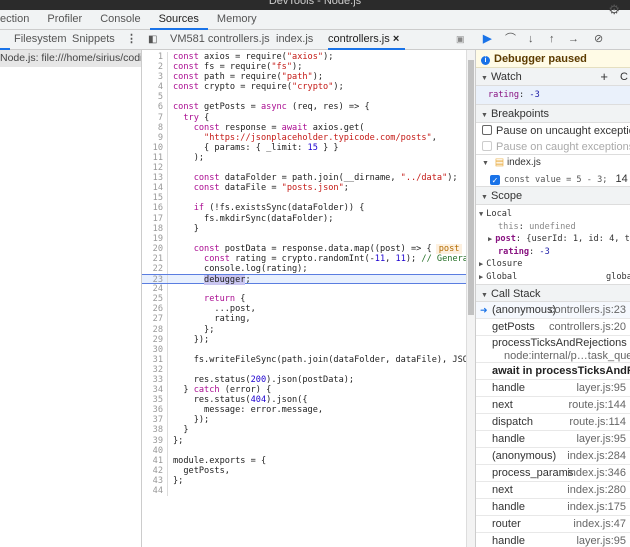 Image resolution: width=630 pixels, height=547 pixels. I want to click on line-number: 27, so click(155, 319).